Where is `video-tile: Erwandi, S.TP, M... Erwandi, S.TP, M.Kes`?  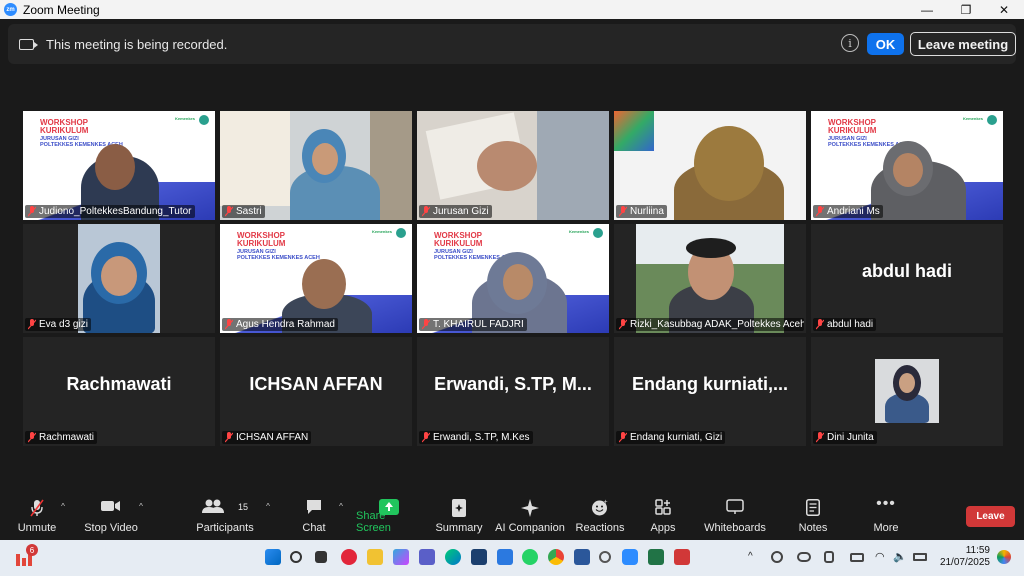
video-tile: Erwandi, S.TP, M... Erwandi, S.TP, M.Kes is located at coordinates (513, 391).